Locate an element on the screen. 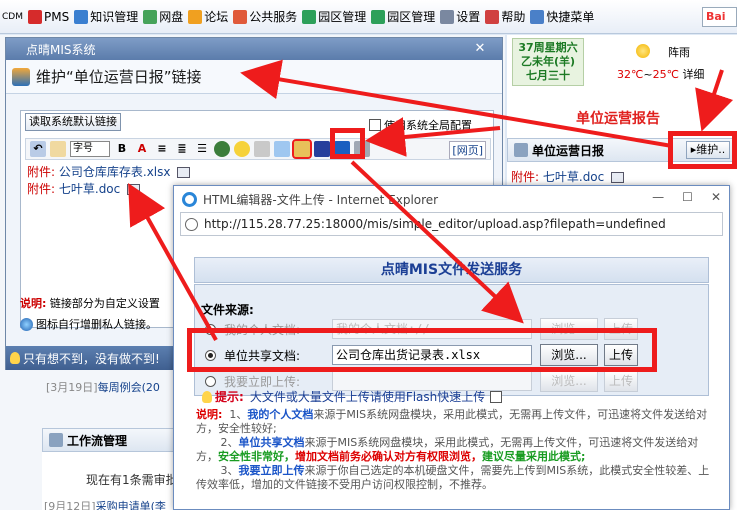 This screenshot has width=737, height=510. menu-item: 设置 is located at coordinates (460, 16).